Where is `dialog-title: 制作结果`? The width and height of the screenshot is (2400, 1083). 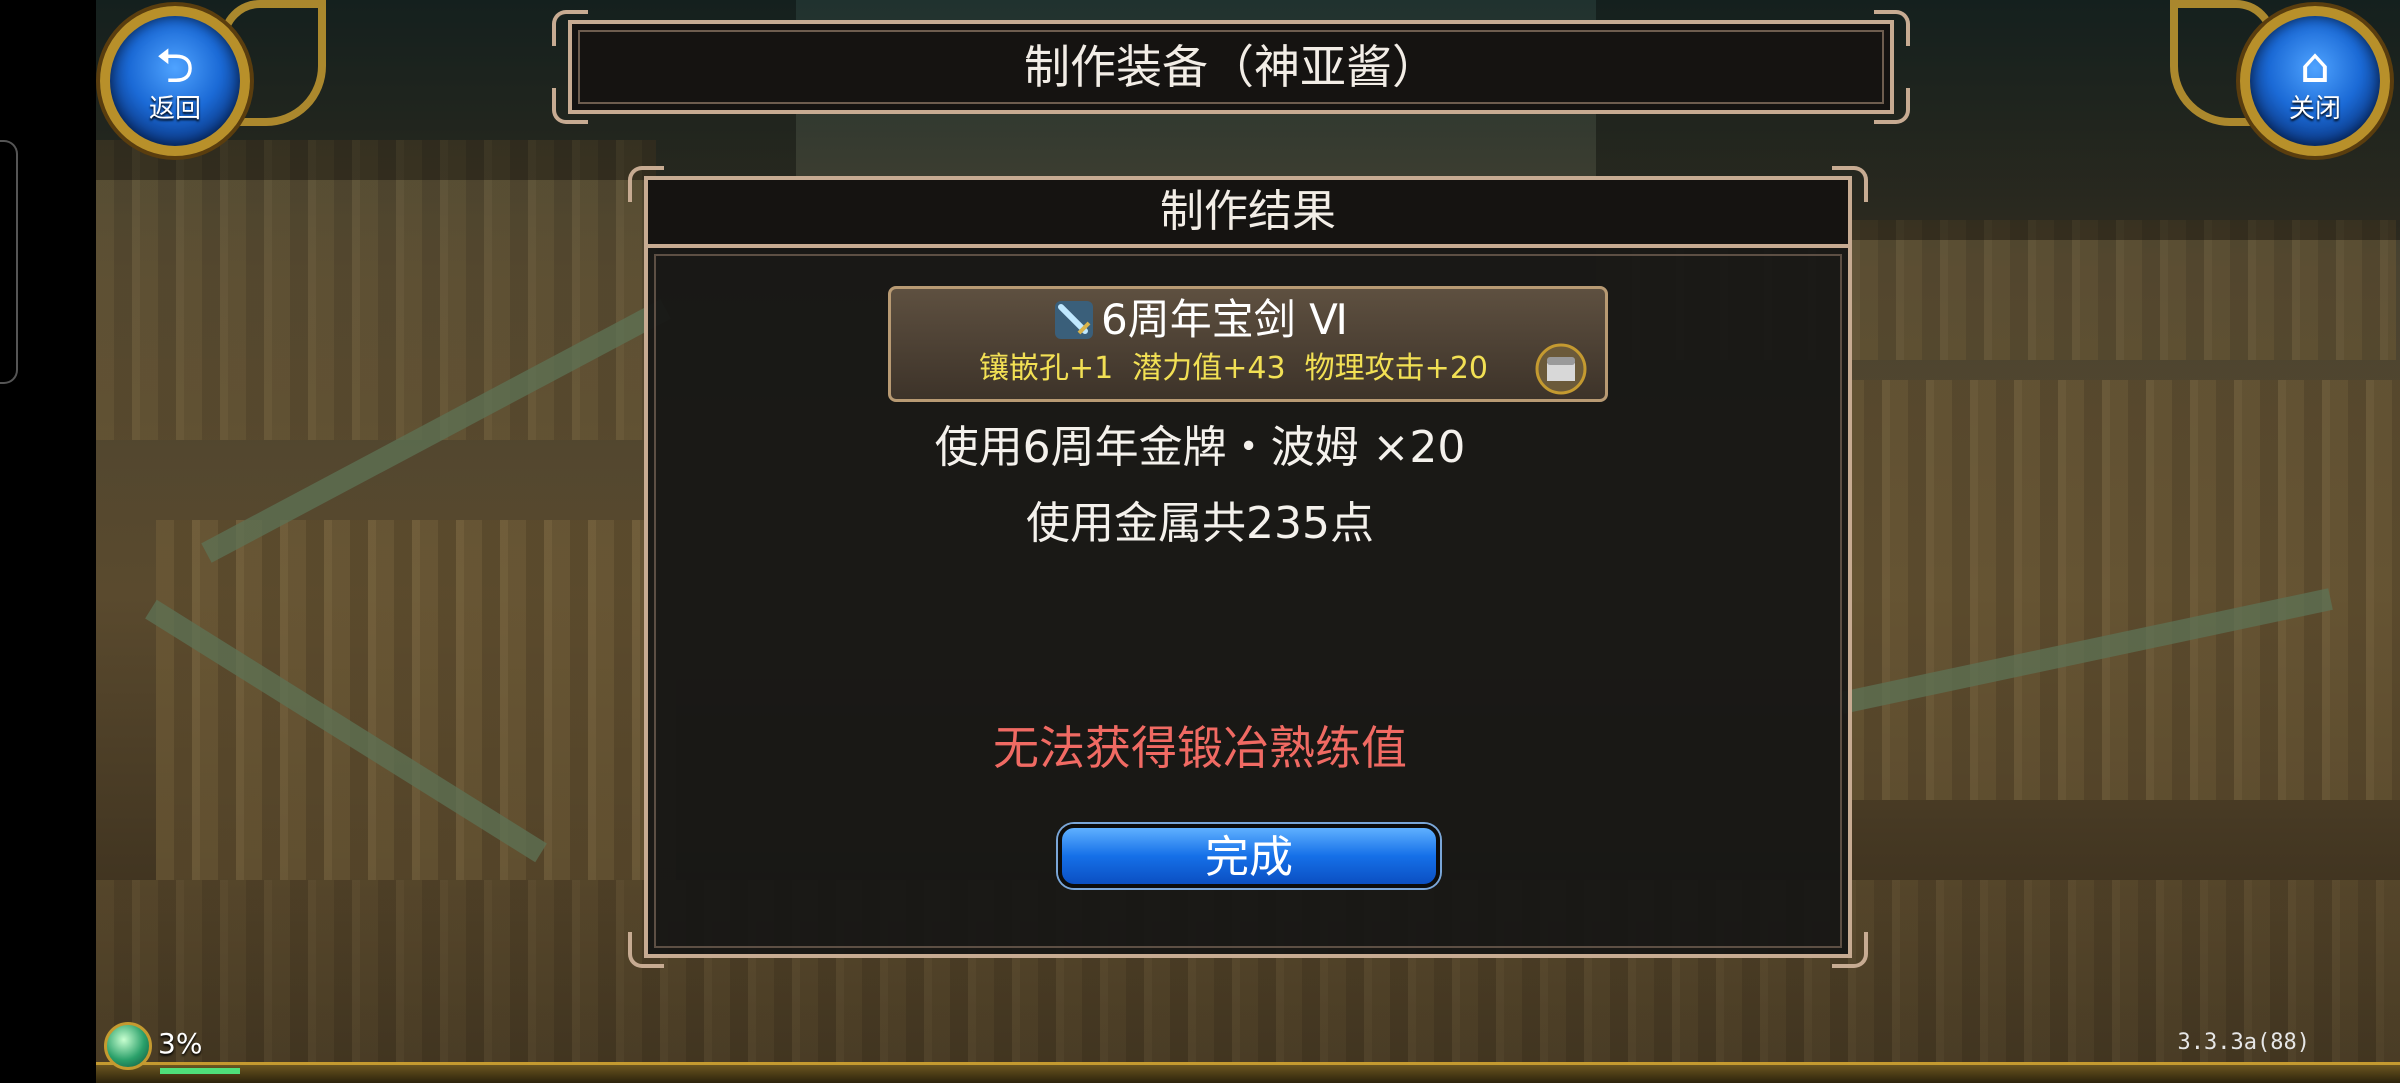 dialog-title: 制作结果 is located at coordinates (1248, 211).